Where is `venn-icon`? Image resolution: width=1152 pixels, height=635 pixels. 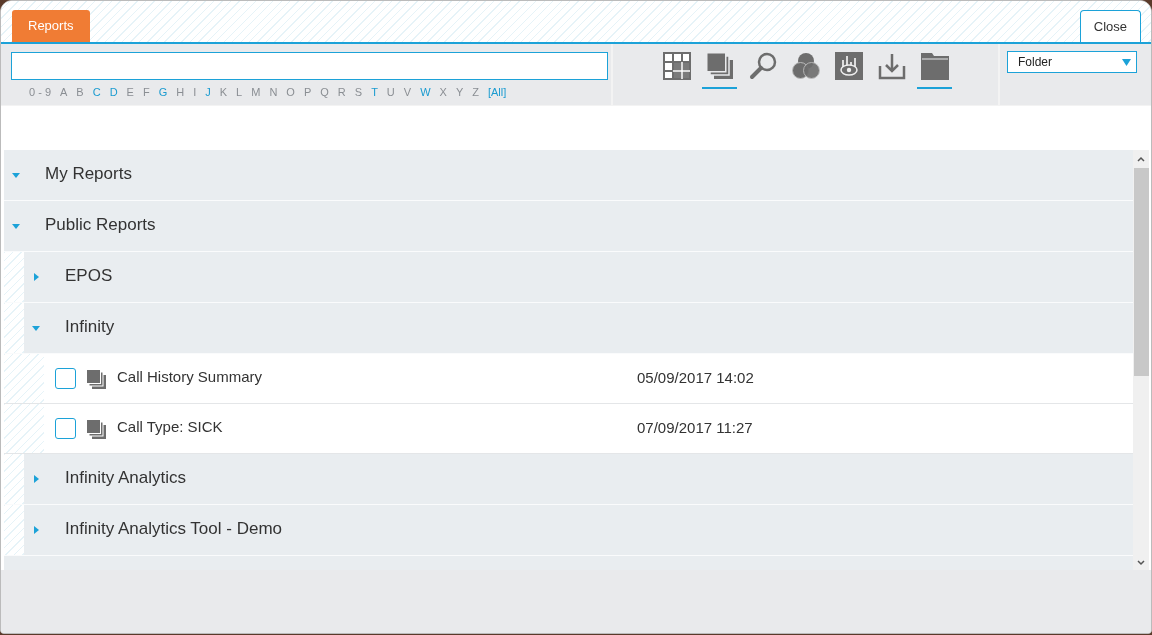
venn-icon is located at coordinates (805, 66).